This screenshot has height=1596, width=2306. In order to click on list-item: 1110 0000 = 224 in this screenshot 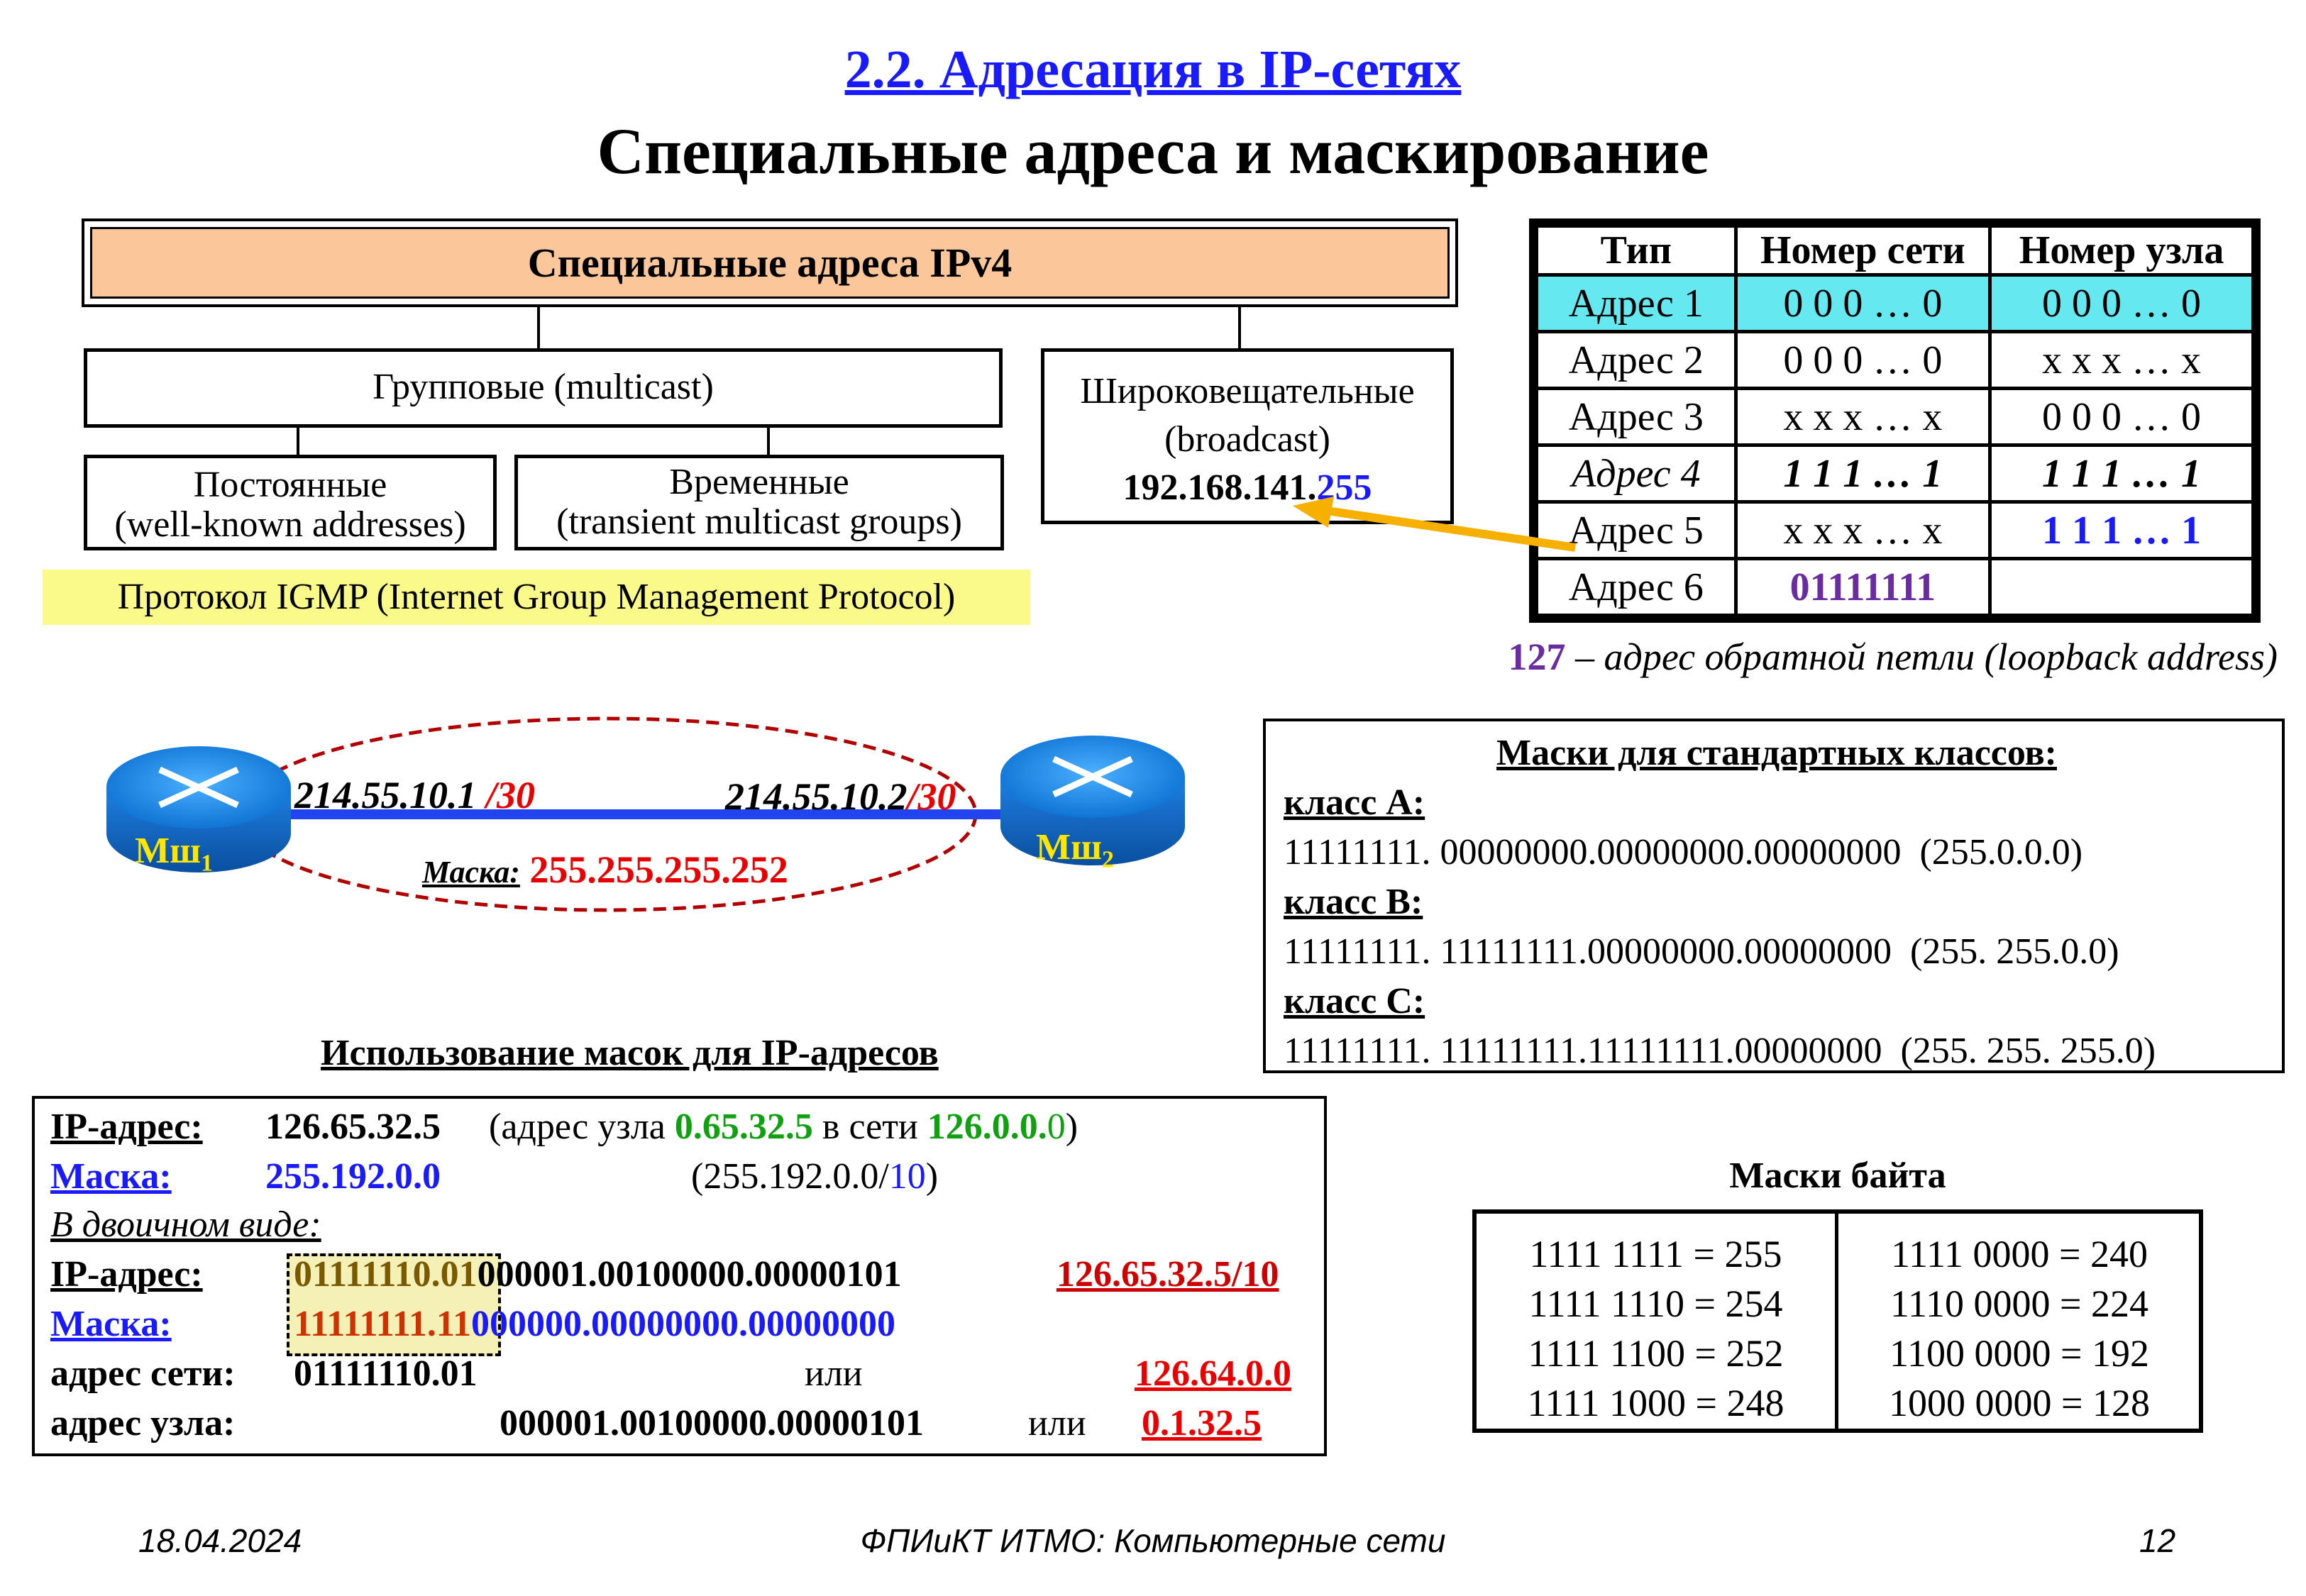, I will do `click(2019, 1303)`.